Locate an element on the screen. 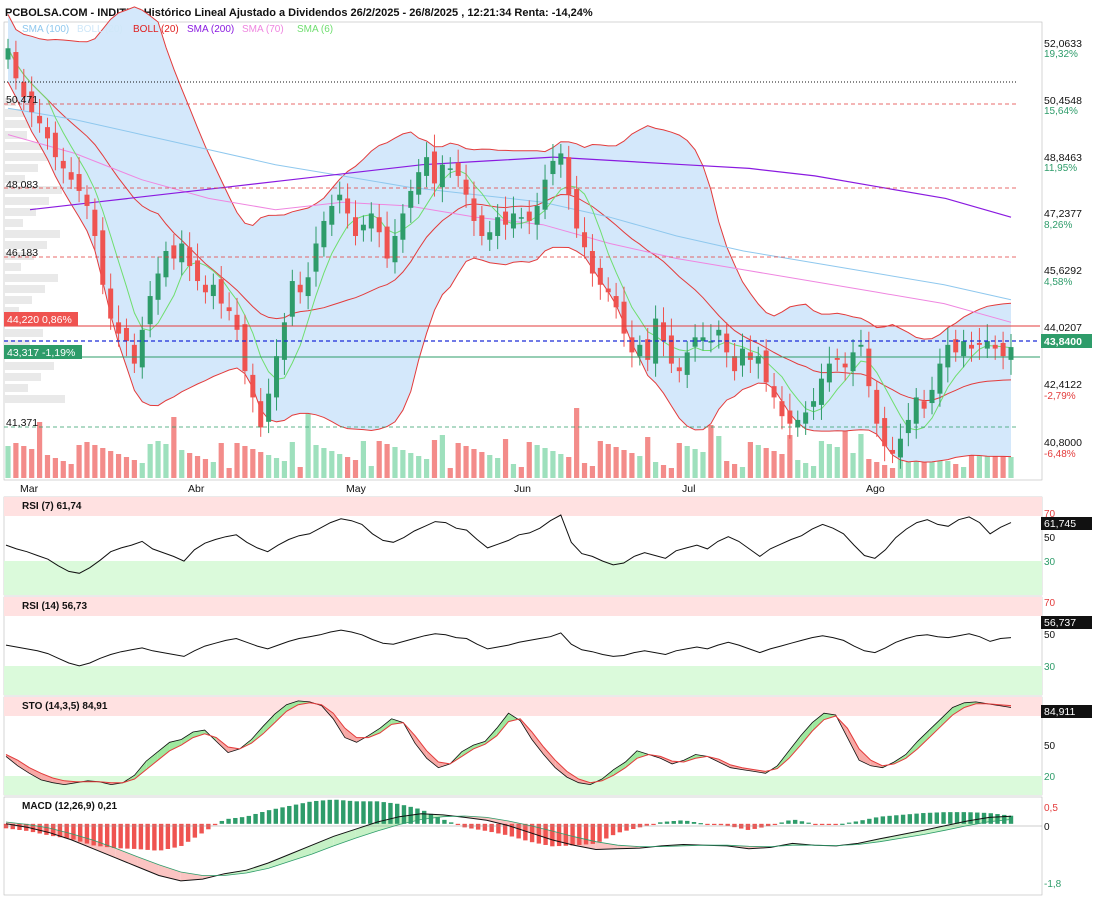 This screenshot has width=1096, height=905. rsi14-value: 56,737 is located at coordinates (1060, 623).